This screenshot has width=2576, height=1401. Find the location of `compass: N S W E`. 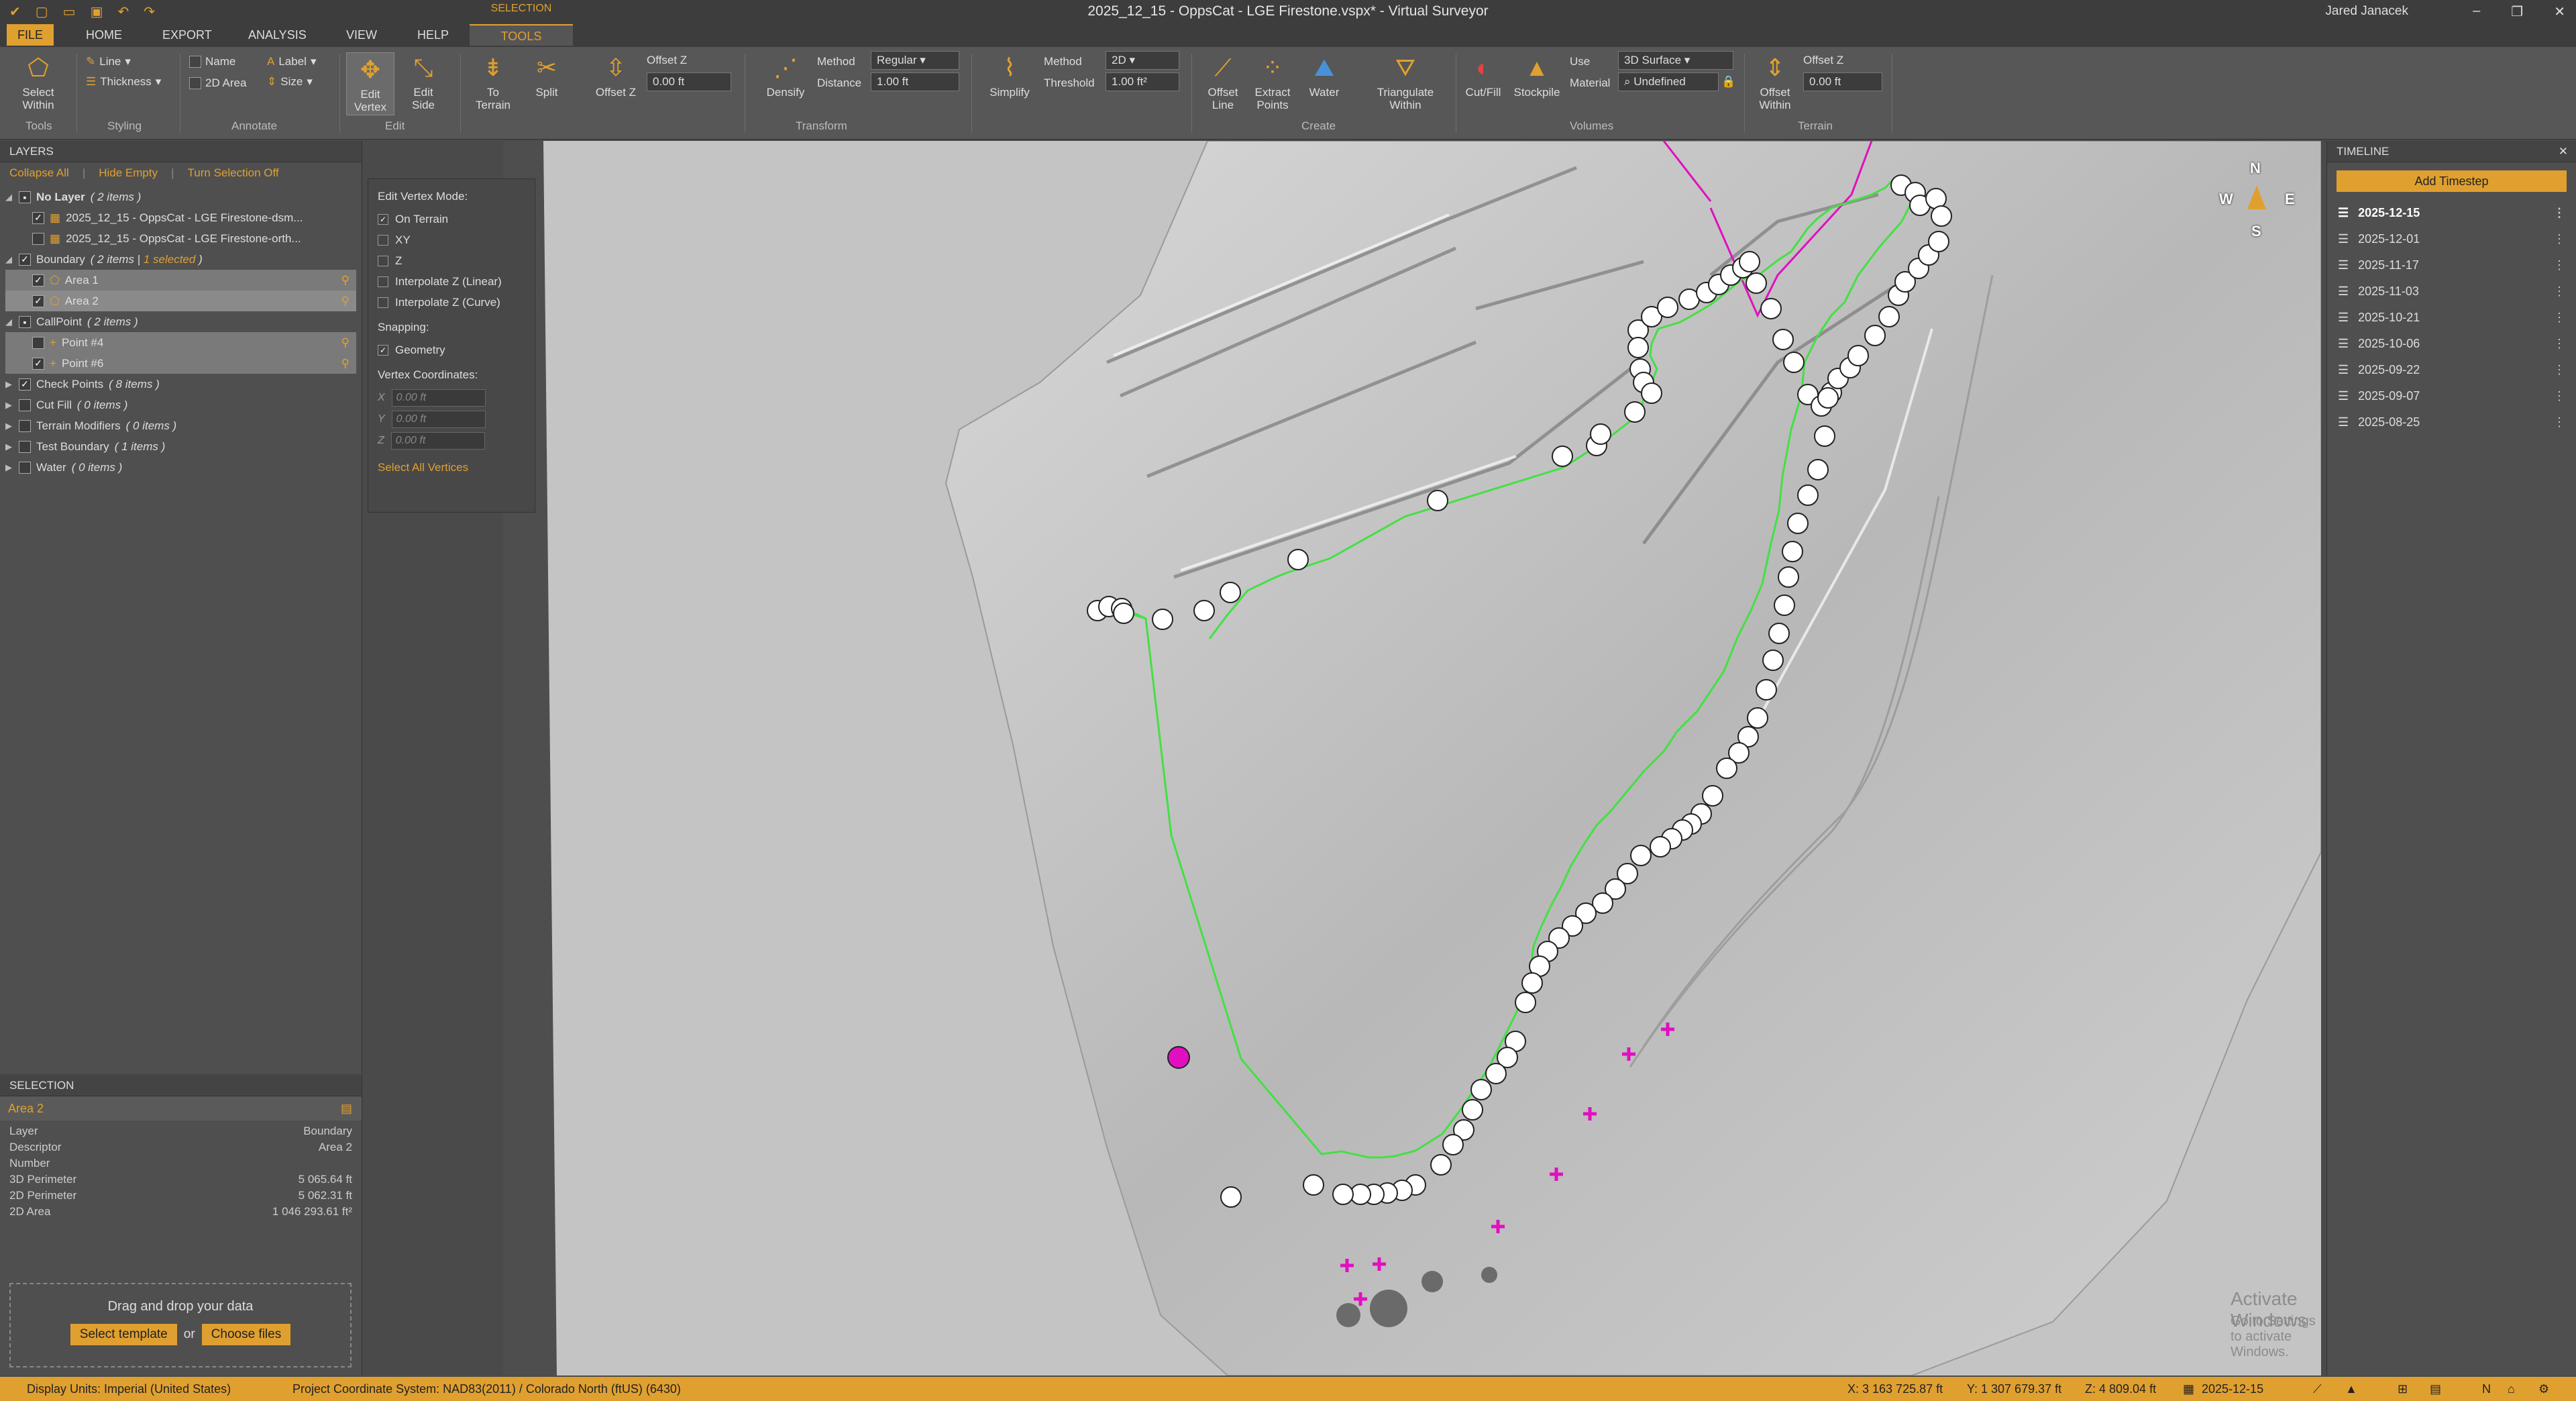

compass: N S W E is located at coordinates (2259, 201).